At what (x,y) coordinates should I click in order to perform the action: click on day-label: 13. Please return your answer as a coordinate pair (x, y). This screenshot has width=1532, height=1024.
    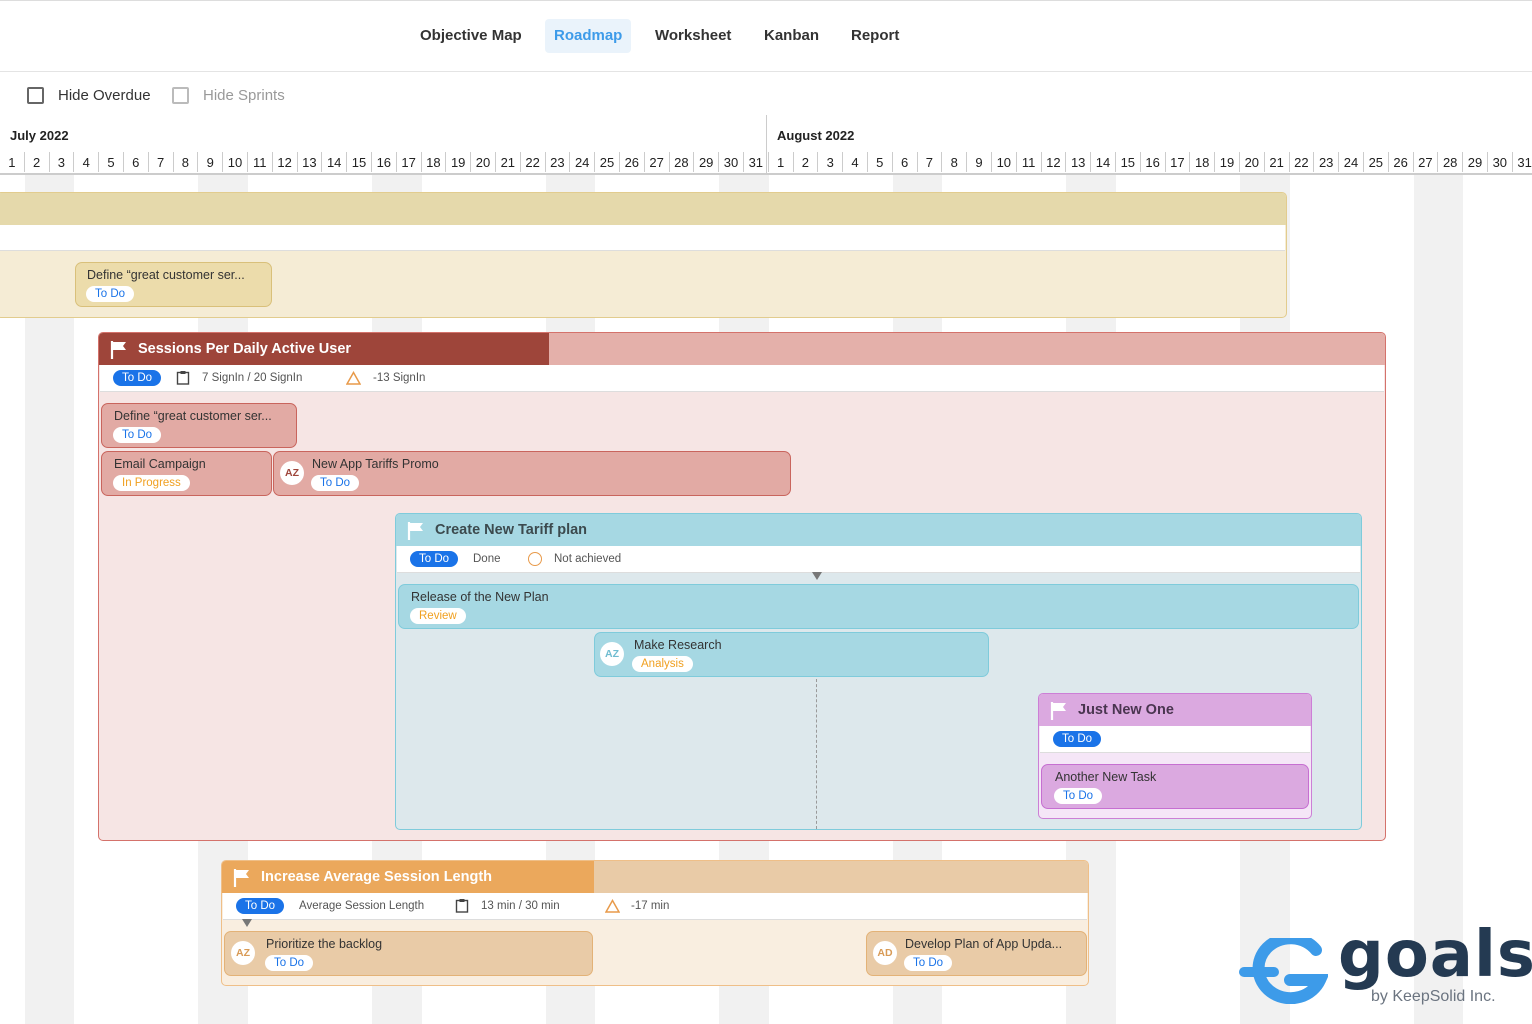
    Looking at the image, I should click on (309, 162).